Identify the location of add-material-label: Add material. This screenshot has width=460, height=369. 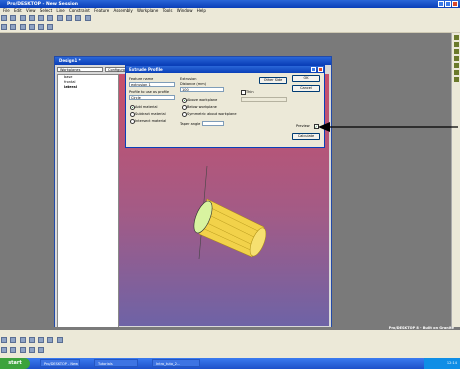
(146, 107).